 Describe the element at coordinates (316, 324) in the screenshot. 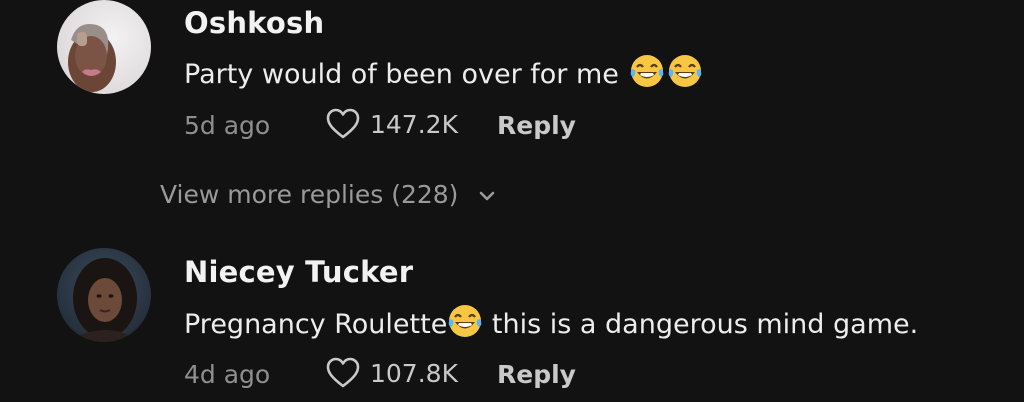

I see `comment-text-before: Pregnancy Roulette` at that location.